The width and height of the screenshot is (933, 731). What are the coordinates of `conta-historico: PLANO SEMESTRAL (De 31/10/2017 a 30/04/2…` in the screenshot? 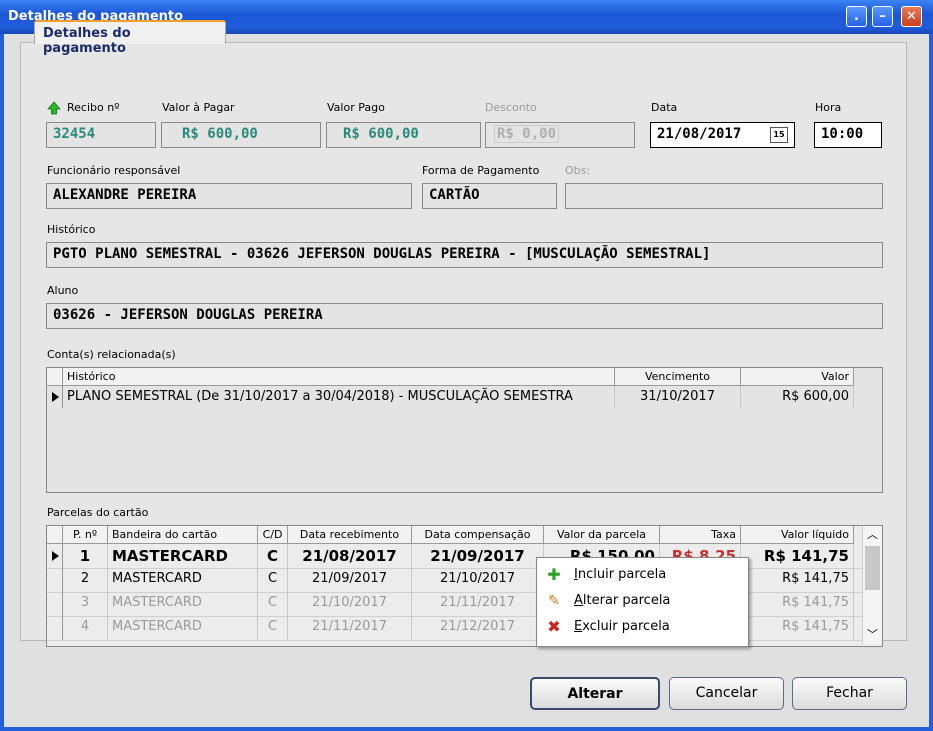 It's located at (339, 397).